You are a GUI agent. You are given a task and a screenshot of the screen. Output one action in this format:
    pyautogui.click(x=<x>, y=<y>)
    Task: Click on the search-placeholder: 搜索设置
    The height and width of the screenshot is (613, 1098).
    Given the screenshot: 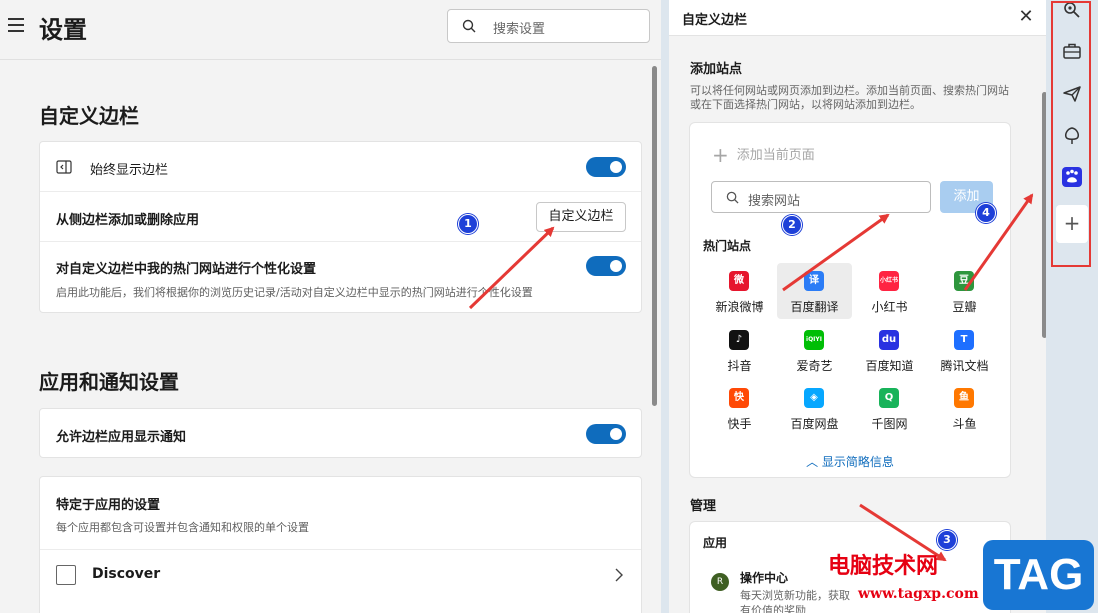 What is the action you would take?
    pyautogui.click(x=519, y=29)
    